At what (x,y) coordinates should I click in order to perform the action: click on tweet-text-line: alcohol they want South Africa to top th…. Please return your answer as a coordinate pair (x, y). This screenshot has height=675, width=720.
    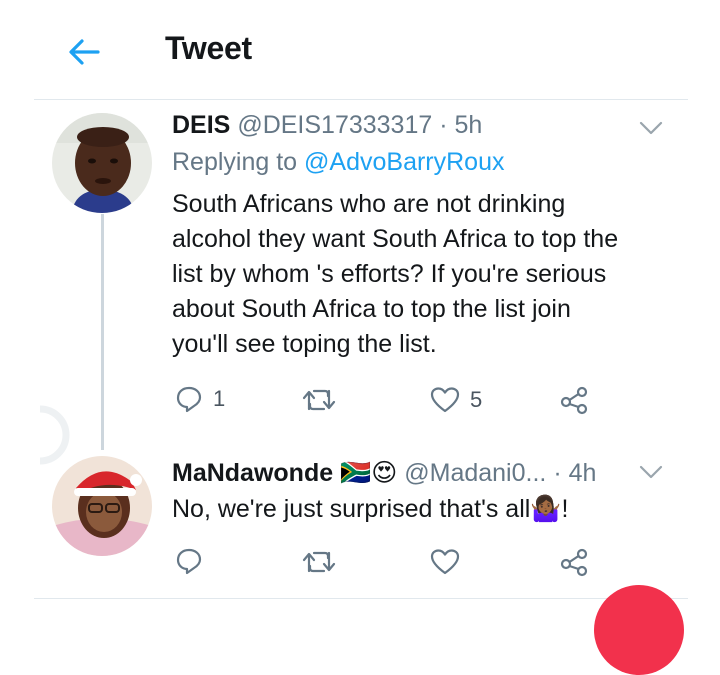
    Looking at the image, I should click on (395, 239).